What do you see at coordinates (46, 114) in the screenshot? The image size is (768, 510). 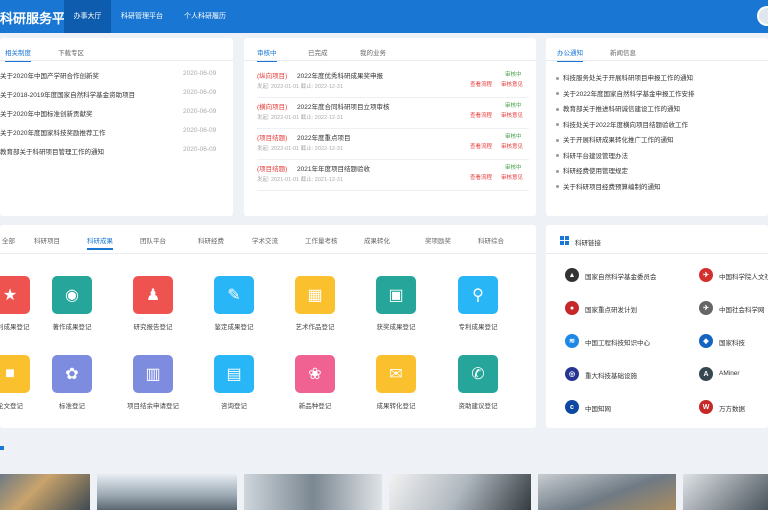 I see `policy-row-title: 关于2020年中国标准创新贡献奖` at bounding box center [46, 114].